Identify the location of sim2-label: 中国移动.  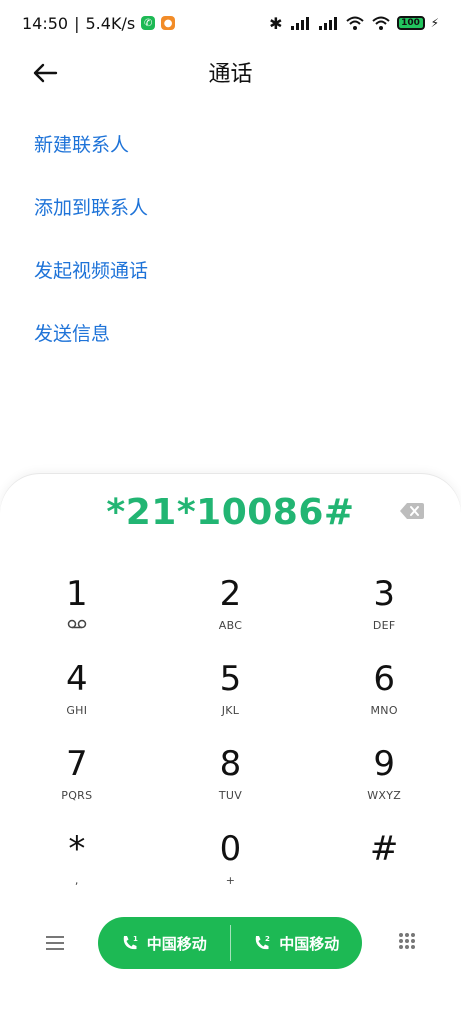
(309, 943).